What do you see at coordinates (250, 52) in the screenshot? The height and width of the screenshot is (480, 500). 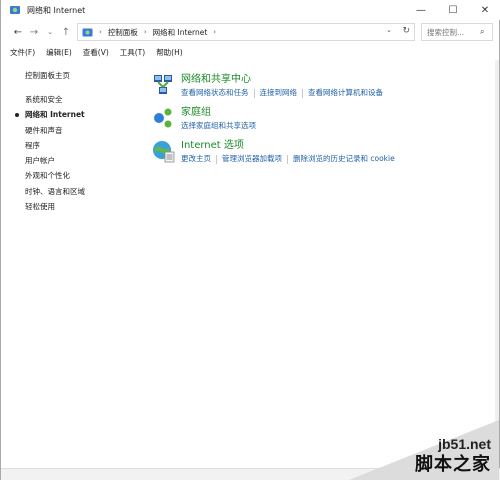 I see `menu-bar: 文件(F) 编辑(E) 查看(V) 工具(T) 帮助(H)` at bounding box center [250, 52].